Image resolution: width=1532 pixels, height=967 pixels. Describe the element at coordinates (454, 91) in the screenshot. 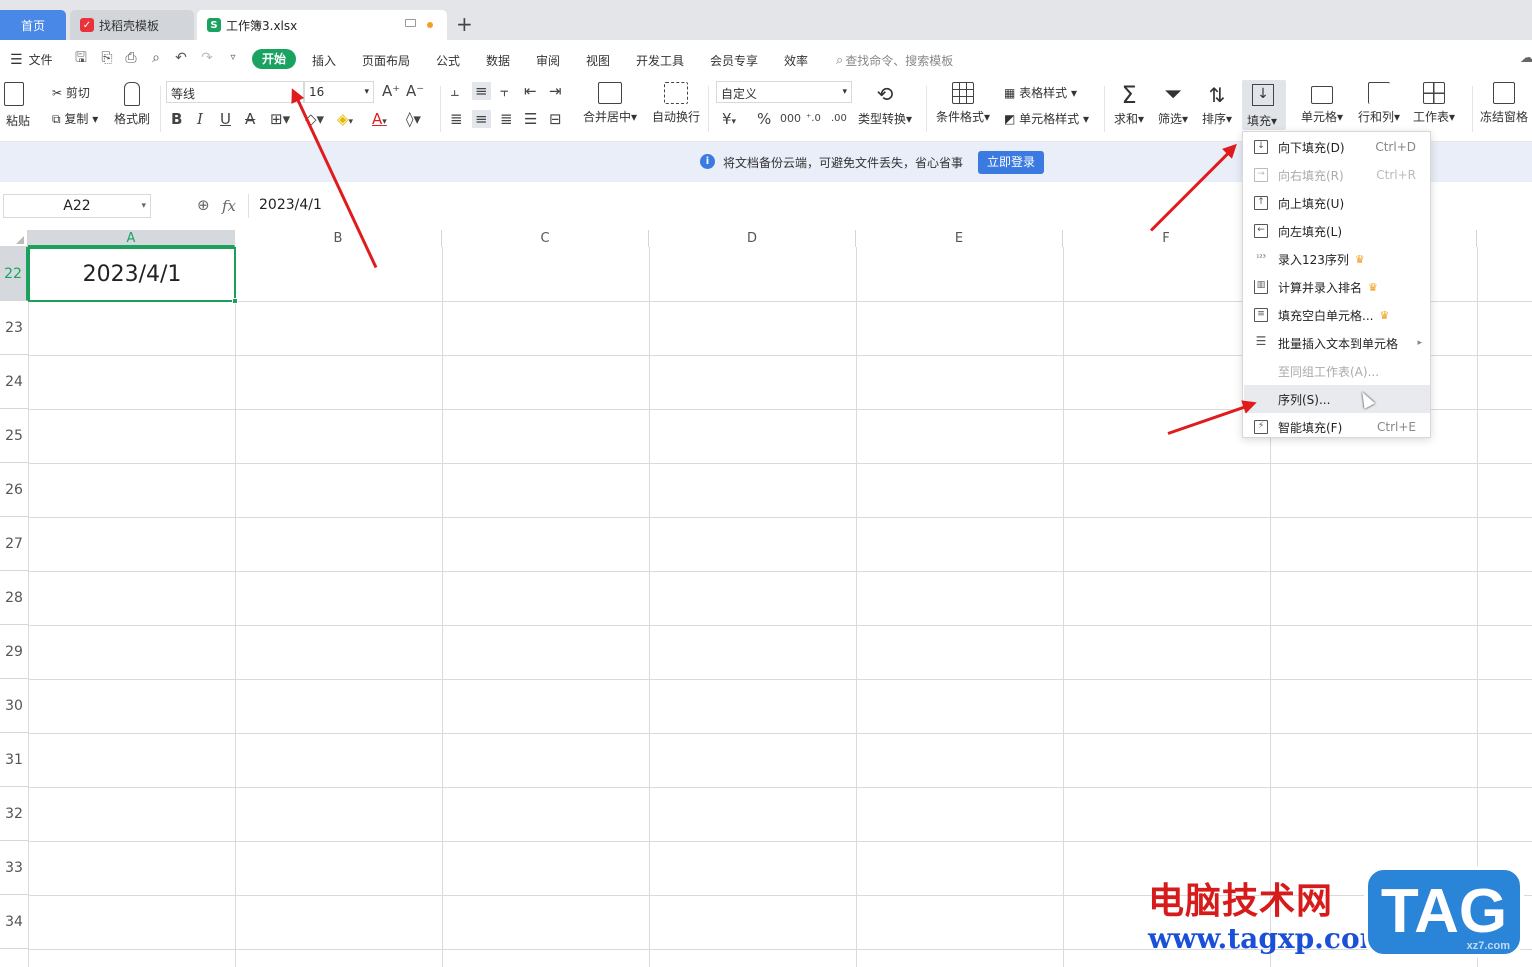

I see `align-top-icon: ⫠` at that location.